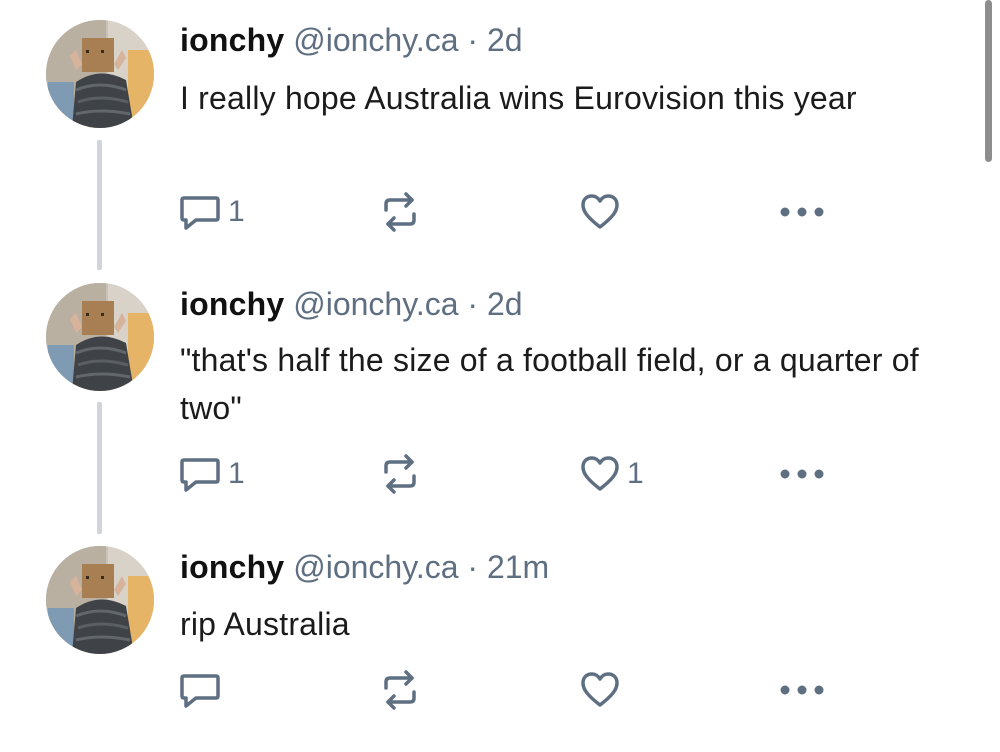  What do you see at coordinates (375, 567) in the screenshot?
I see `user-handle: @ionchy.ca` at bounding box center [375, 567].